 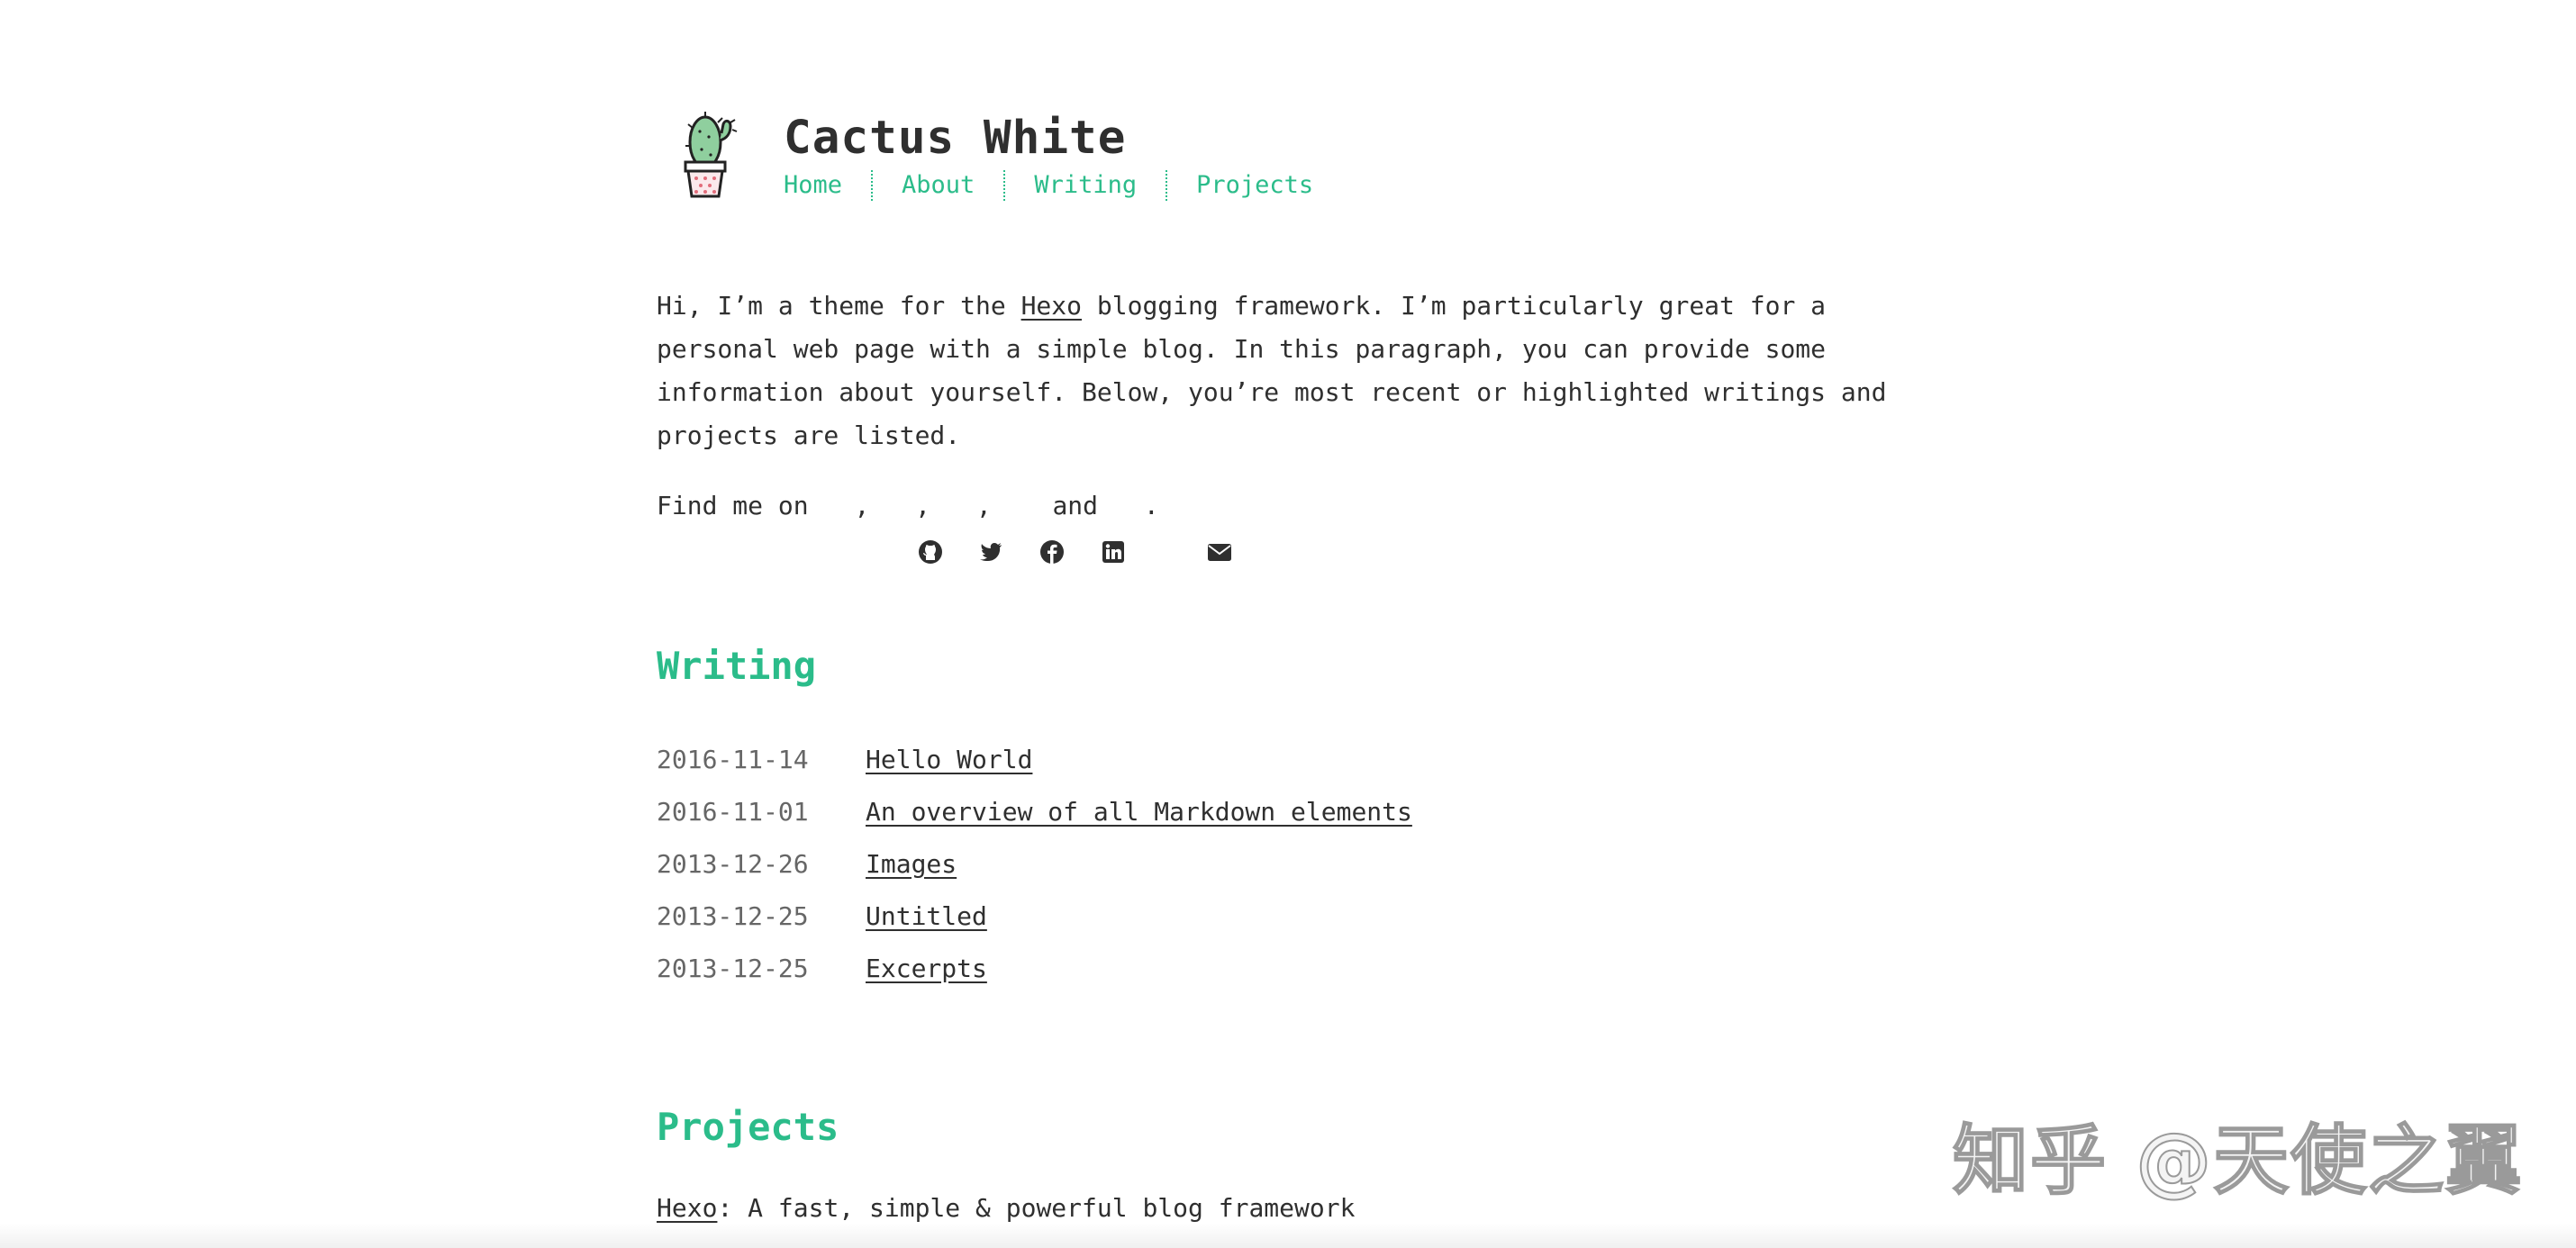 I want to click on social-suffix: ., so click(x=1151, y=506).